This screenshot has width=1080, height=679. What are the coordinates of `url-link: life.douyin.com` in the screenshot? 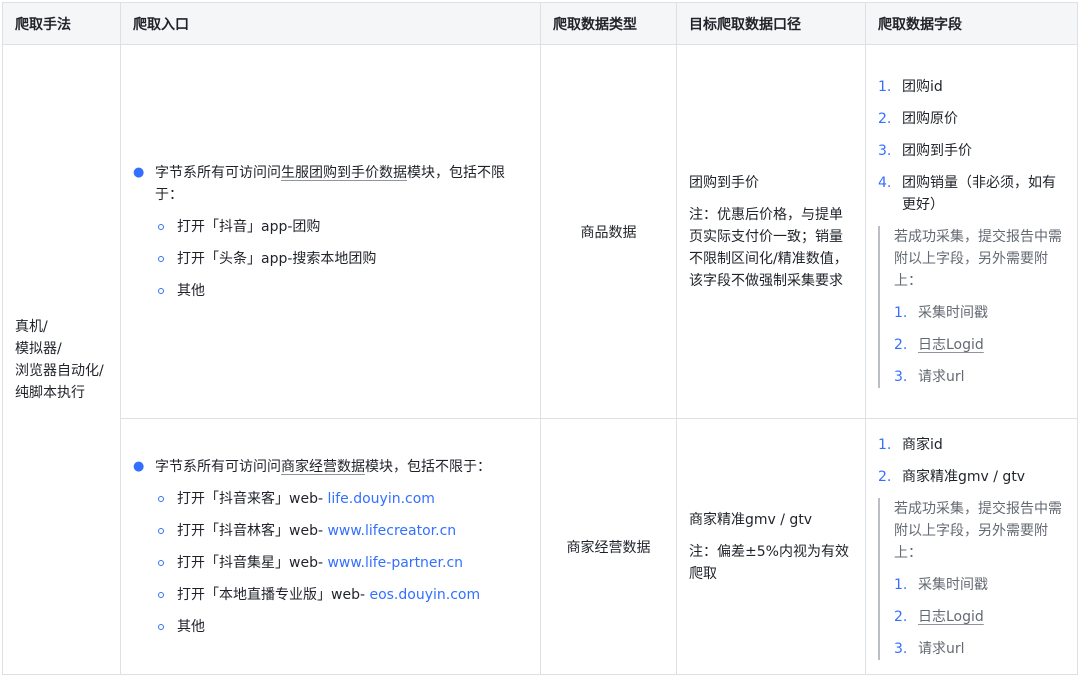 It's located at (381, 499).